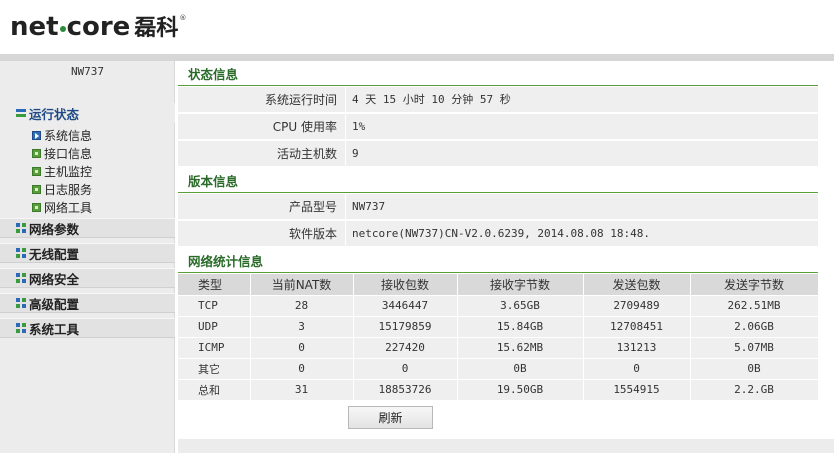  Describe the element at coordinates (68, 135) in the screenshot. I see `sidebar-item-label: 系统信息` at that location.